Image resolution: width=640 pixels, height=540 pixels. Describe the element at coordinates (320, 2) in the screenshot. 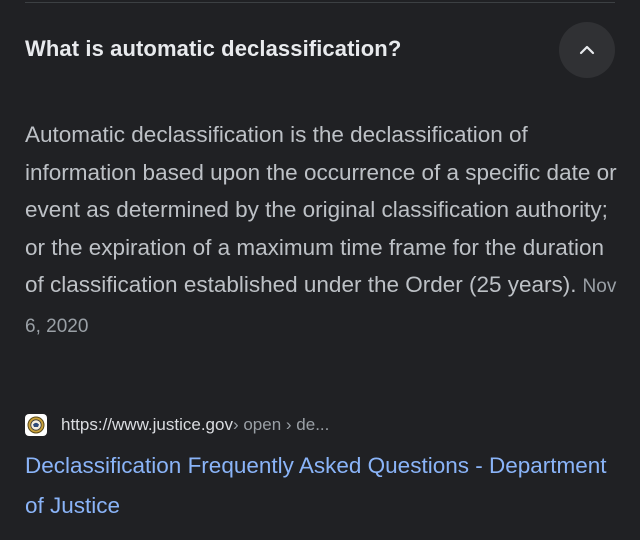

I see `divider` at that location.